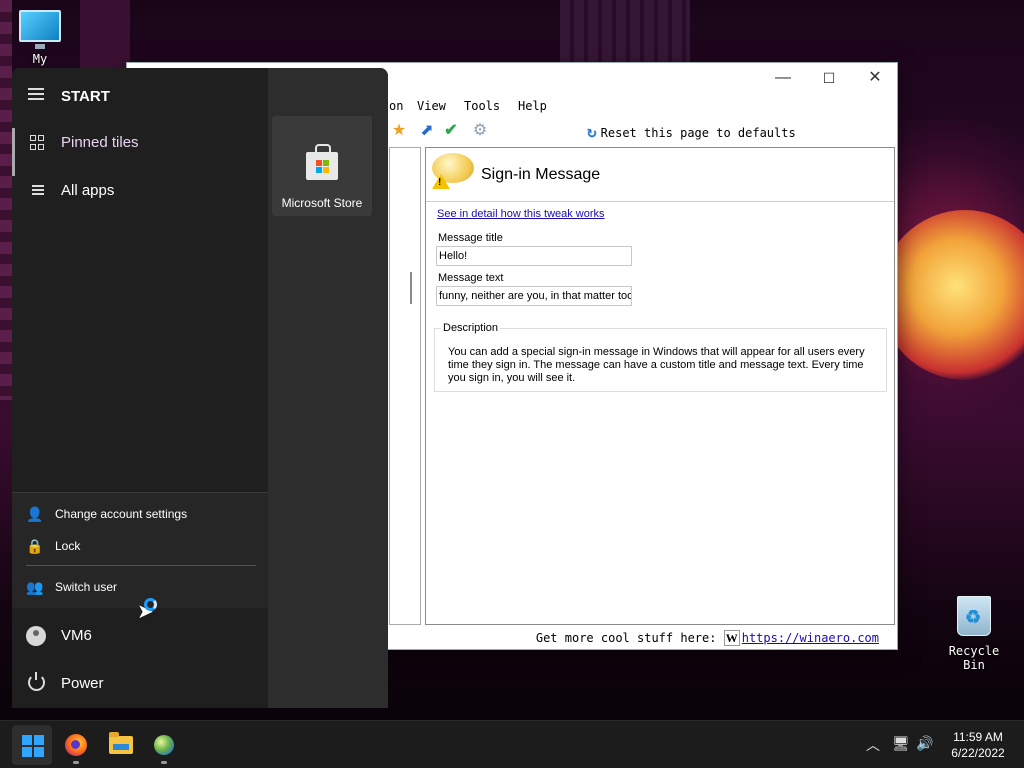  I want to click on power-button: Power, so click(140, 684).